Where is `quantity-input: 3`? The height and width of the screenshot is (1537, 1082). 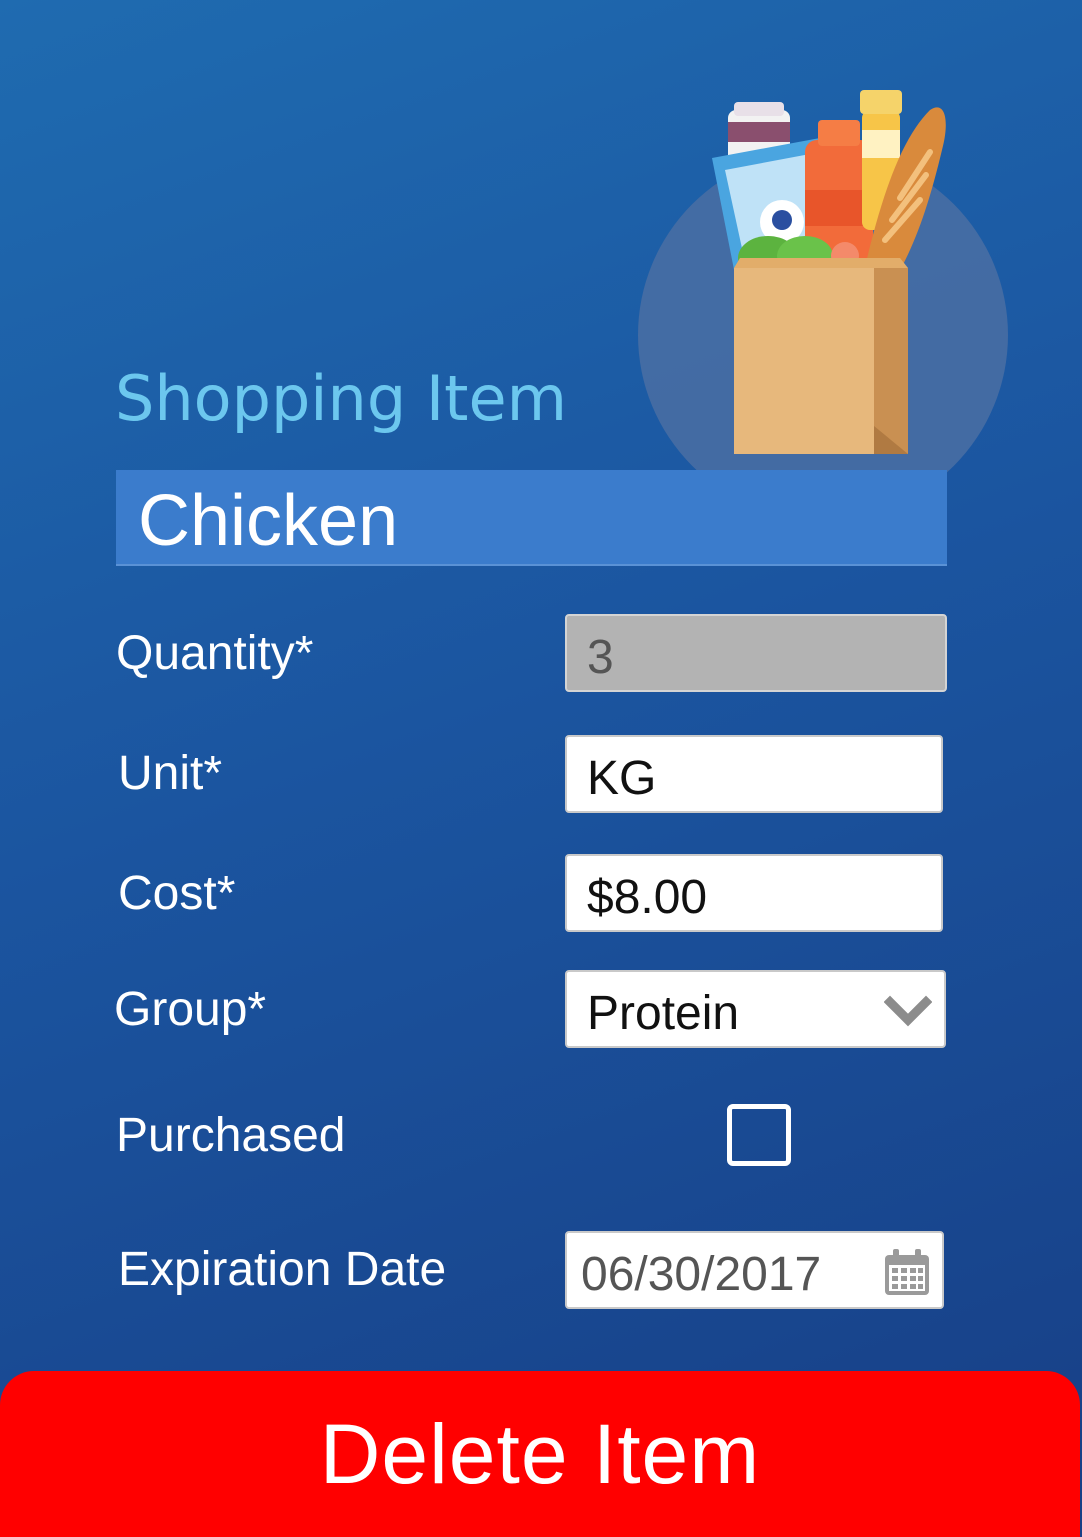 quantity-input: 3 is located at coordinates (756, 653).